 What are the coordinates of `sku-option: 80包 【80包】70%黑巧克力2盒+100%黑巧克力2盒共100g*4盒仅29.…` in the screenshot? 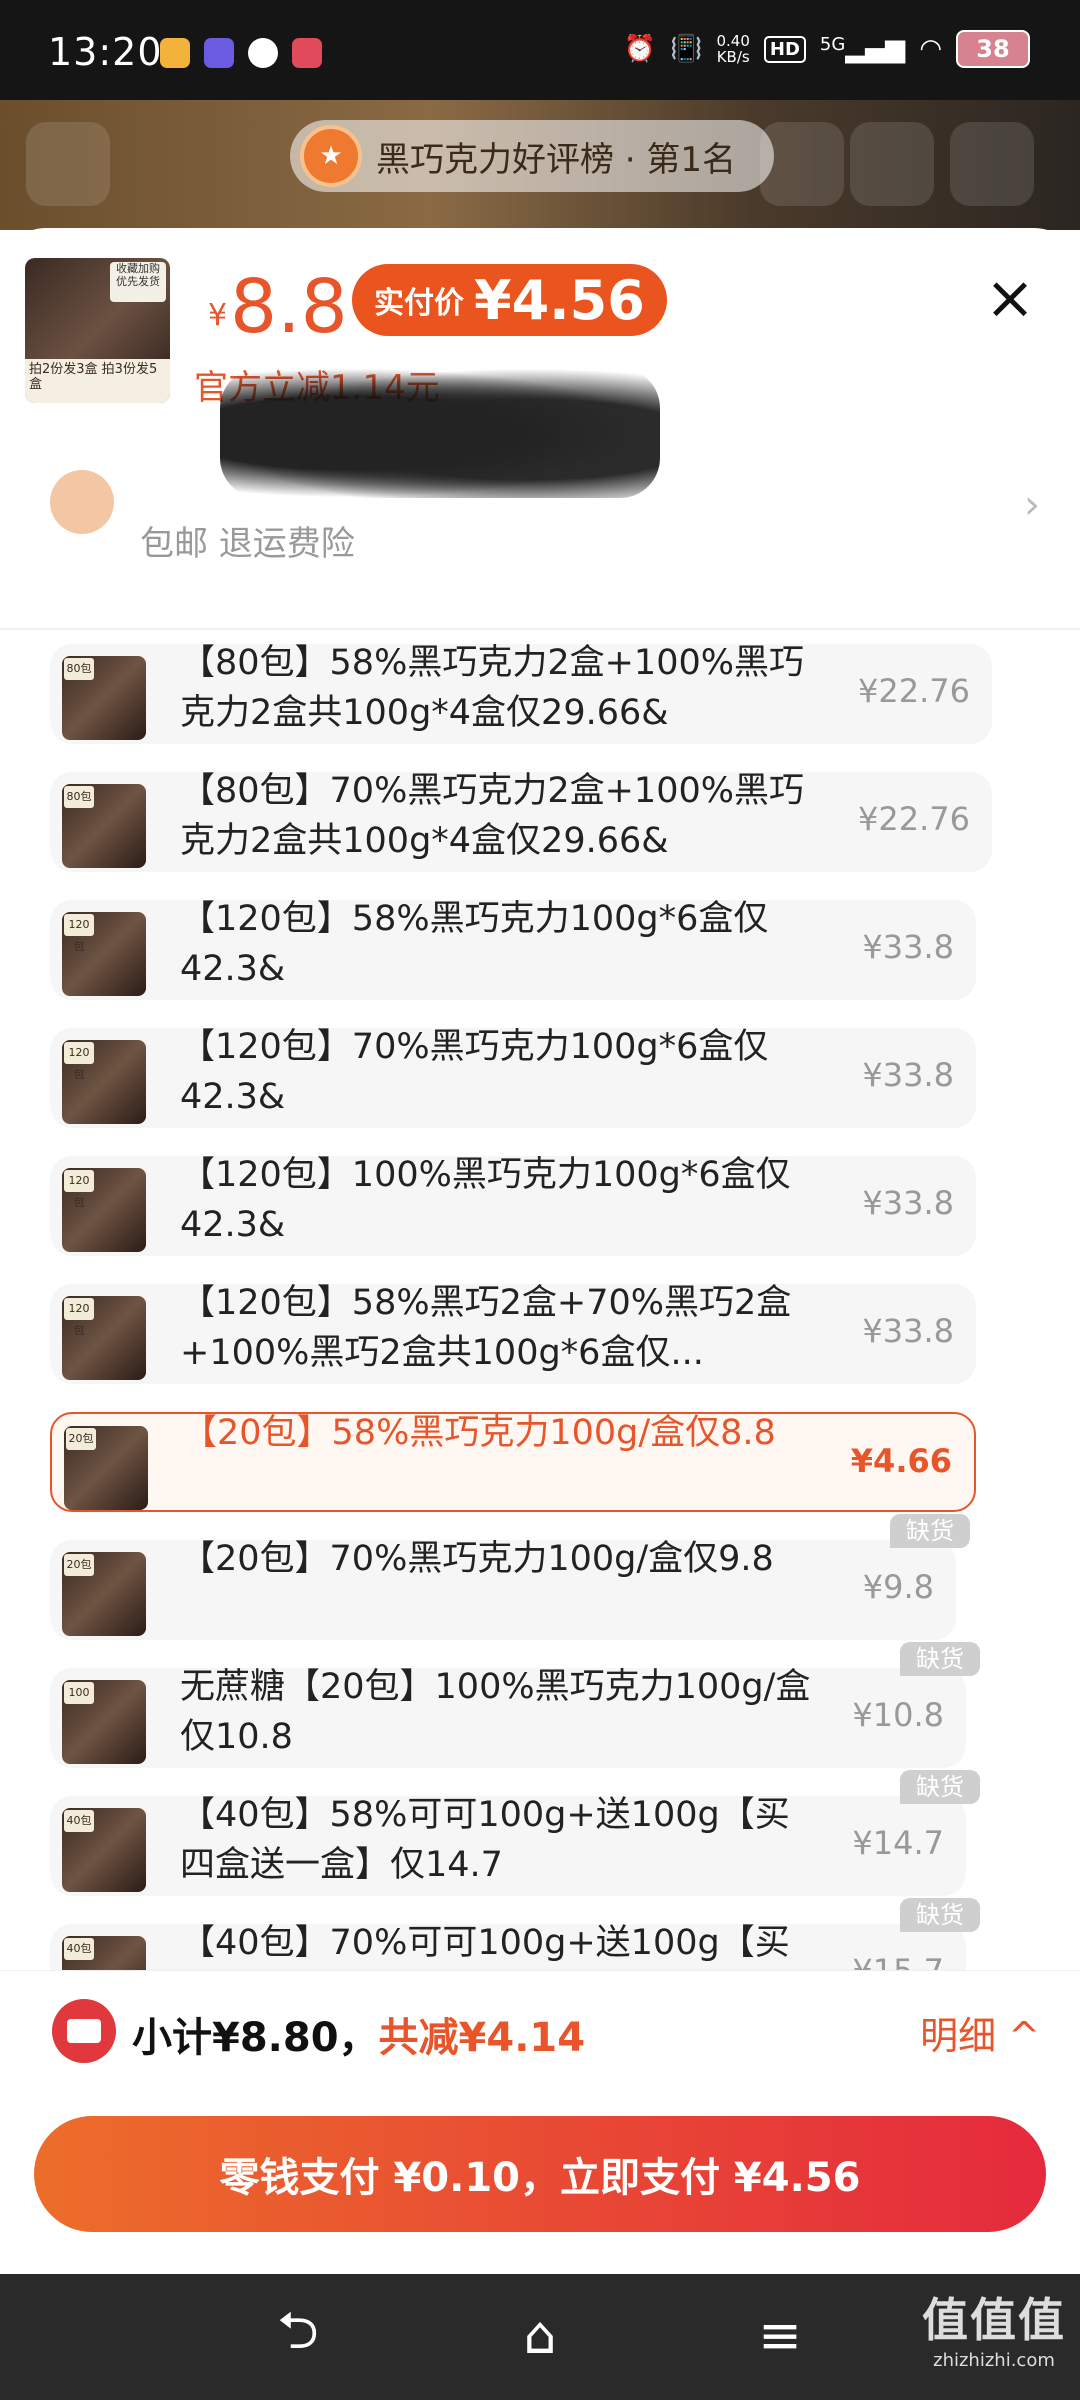 It's located at (521, 821).